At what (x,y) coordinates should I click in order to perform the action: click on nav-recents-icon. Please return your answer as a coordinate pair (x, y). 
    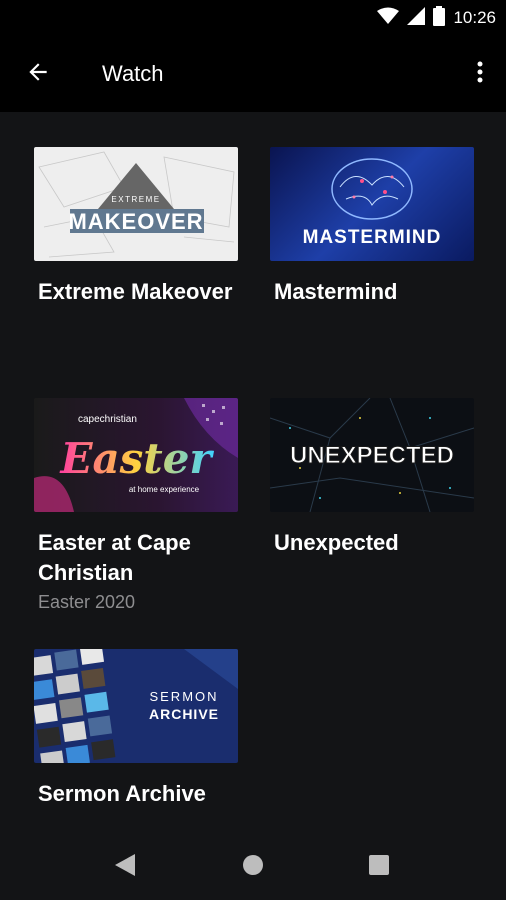
    Looking at the image, I should click on (379, 867).